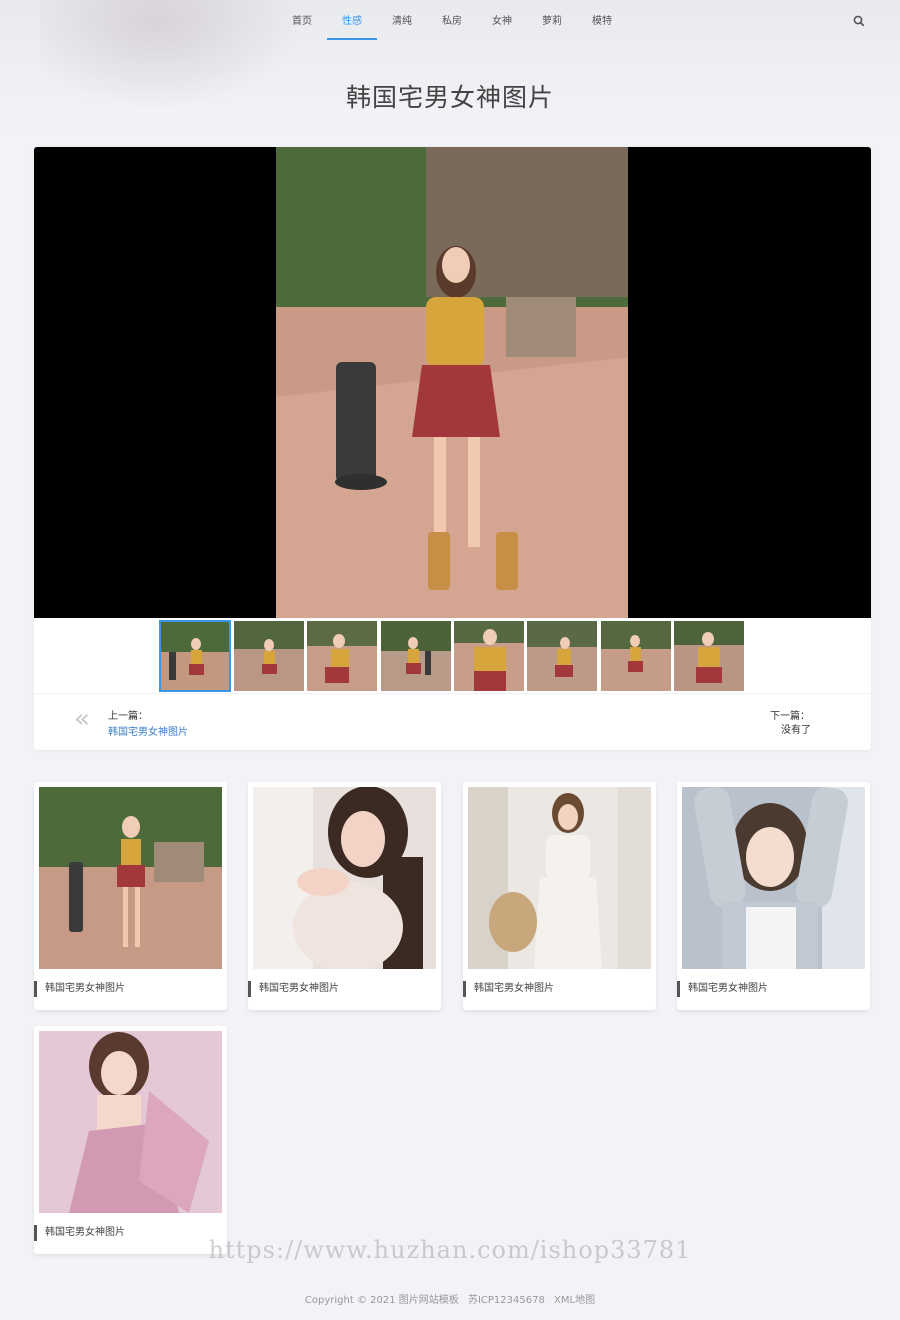 The image size is (900, 1320). I want to click on icp-link: 苏ICP12345678, so click(506, 1300).